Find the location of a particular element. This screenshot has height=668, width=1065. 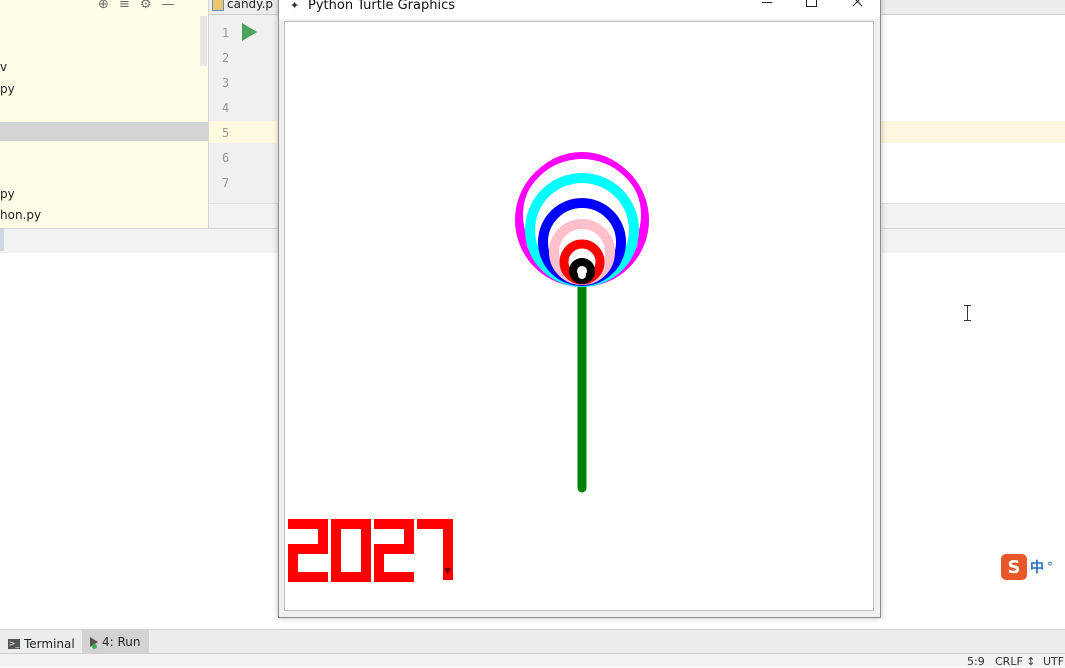

line-number: 6 is located at coordinates (226, 158).